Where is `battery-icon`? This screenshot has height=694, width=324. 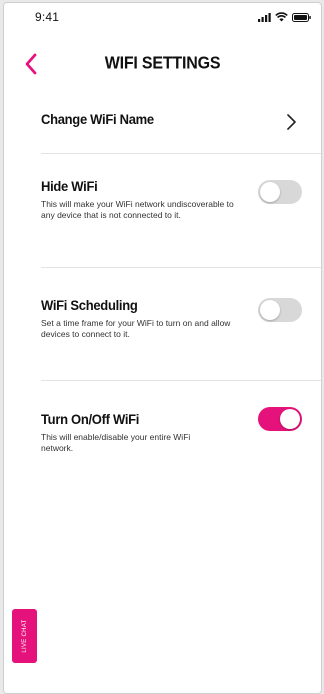 battery-icon is located at coordinates (301, 17).